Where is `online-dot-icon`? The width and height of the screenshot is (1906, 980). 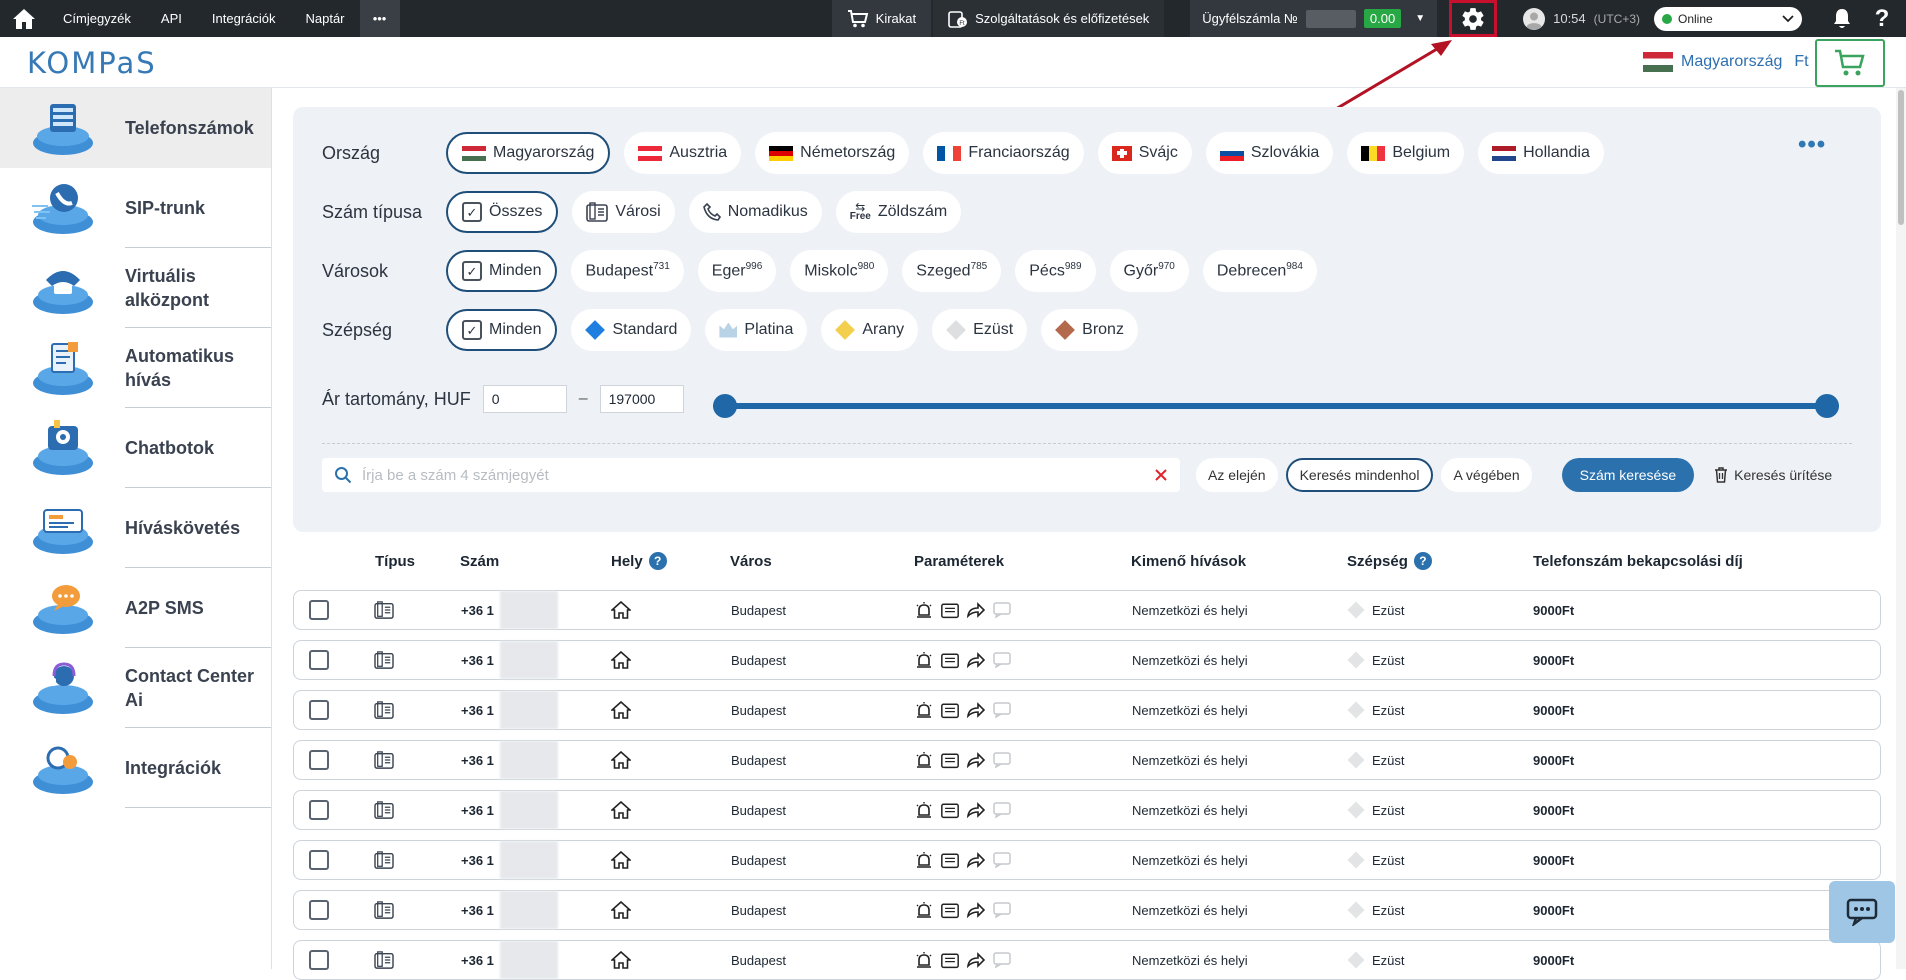
online-dot-icon is located at coordinates (1667, 18).